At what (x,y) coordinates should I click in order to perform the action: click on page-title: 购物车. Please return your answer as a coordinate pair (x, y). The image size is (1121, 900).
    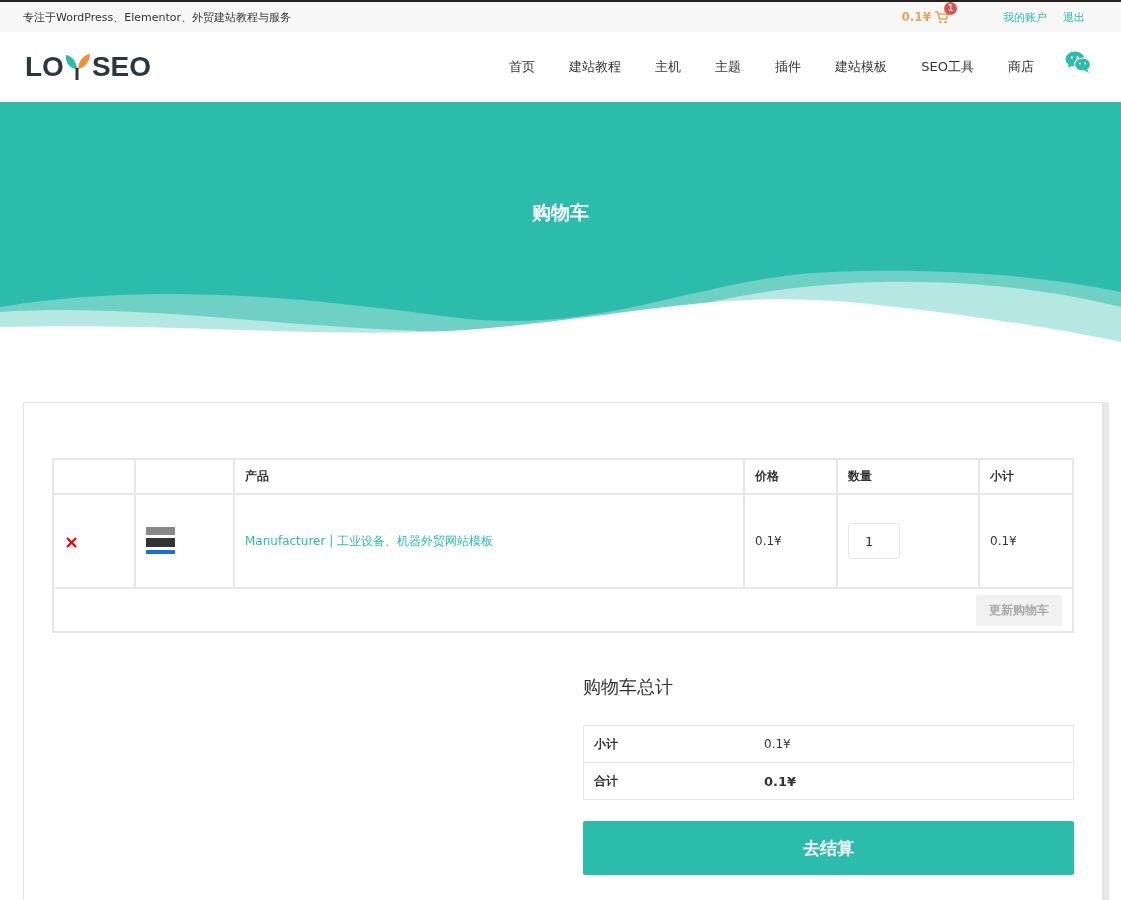
    Looking at the image, I should click on (560, 212).